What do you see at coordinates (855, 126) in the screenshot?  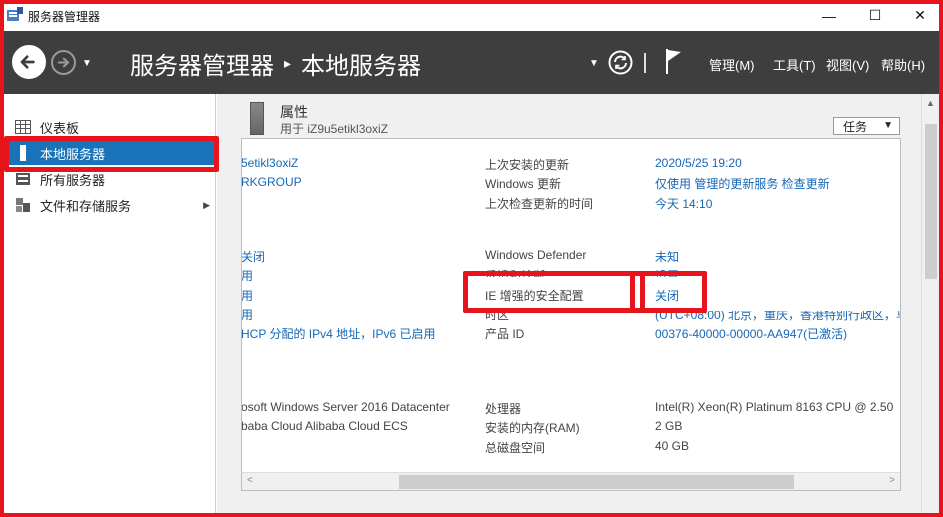 I see `tasks-label: 任务` at bounding box center [855, 126].